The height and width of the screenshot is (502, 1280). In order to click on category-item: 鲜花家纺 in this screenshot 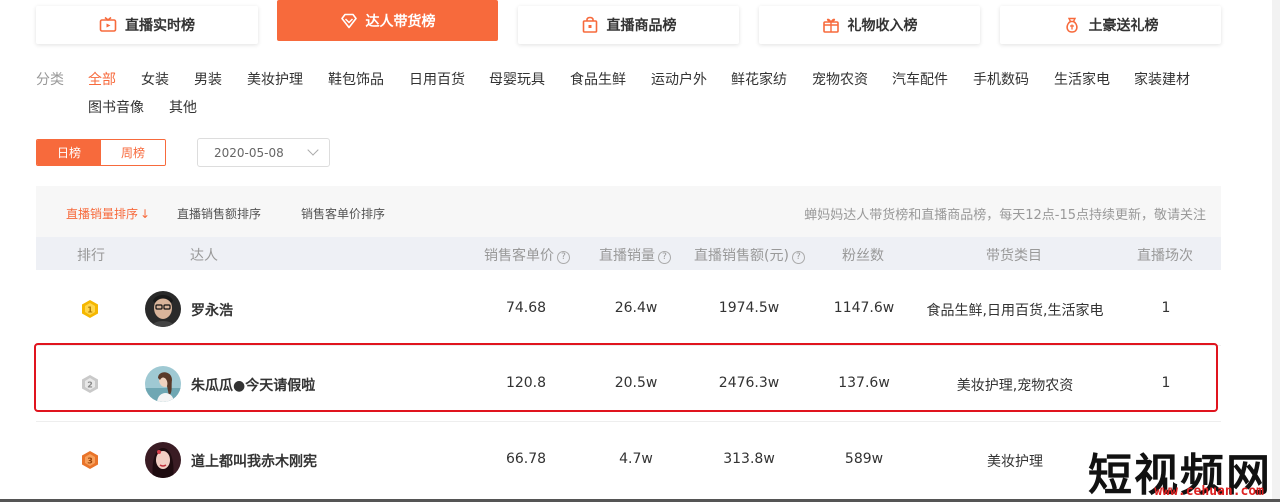, I will do `click(759, 79)`.